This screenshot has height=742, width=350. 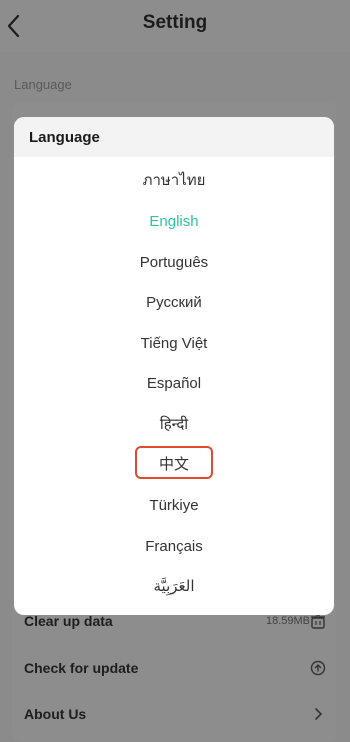 What do you see at coordinates (55, 714) in the screenshot?
I see `about-us-label: About Us` at bounding box center [55, 714].